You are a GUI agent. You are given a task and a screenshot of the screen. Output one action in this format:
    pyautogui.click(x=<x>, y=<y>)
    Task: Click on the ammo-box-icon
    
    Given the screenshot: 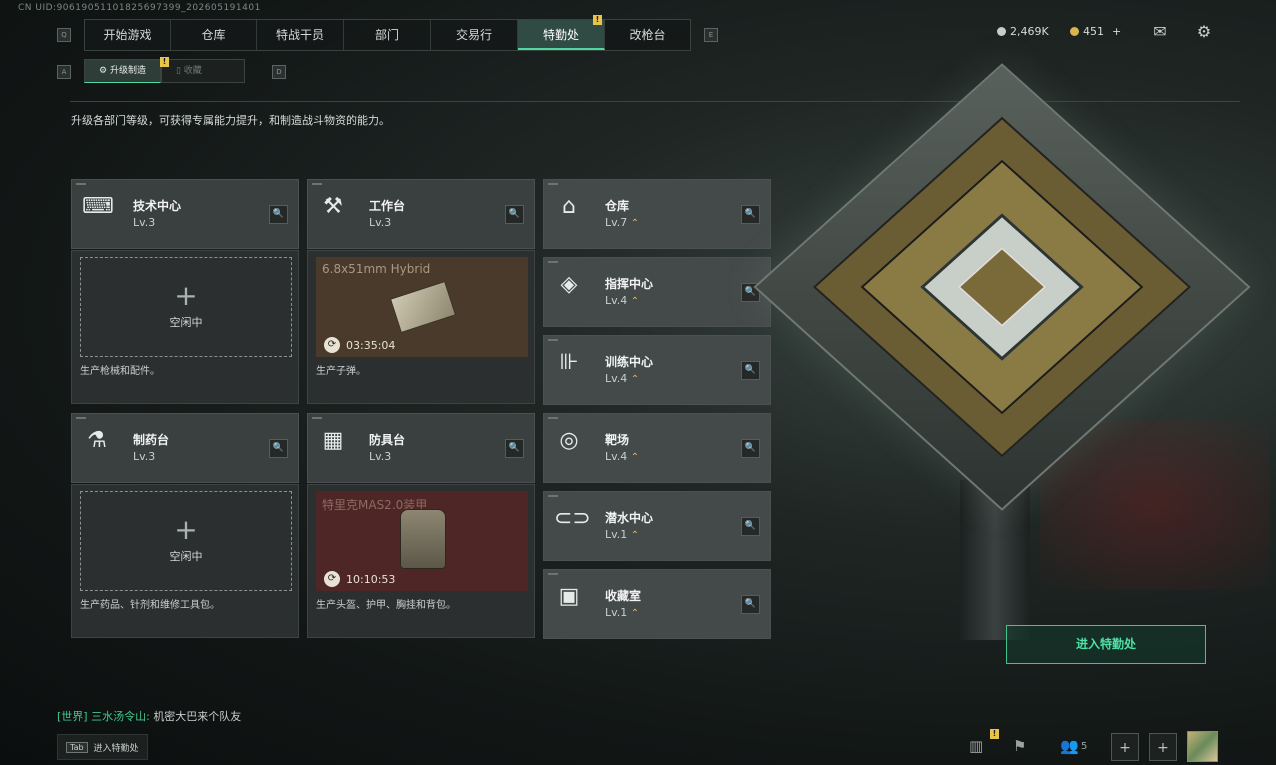 What is the action you would take?
    pyautogui.click(x=423, y=307)
    